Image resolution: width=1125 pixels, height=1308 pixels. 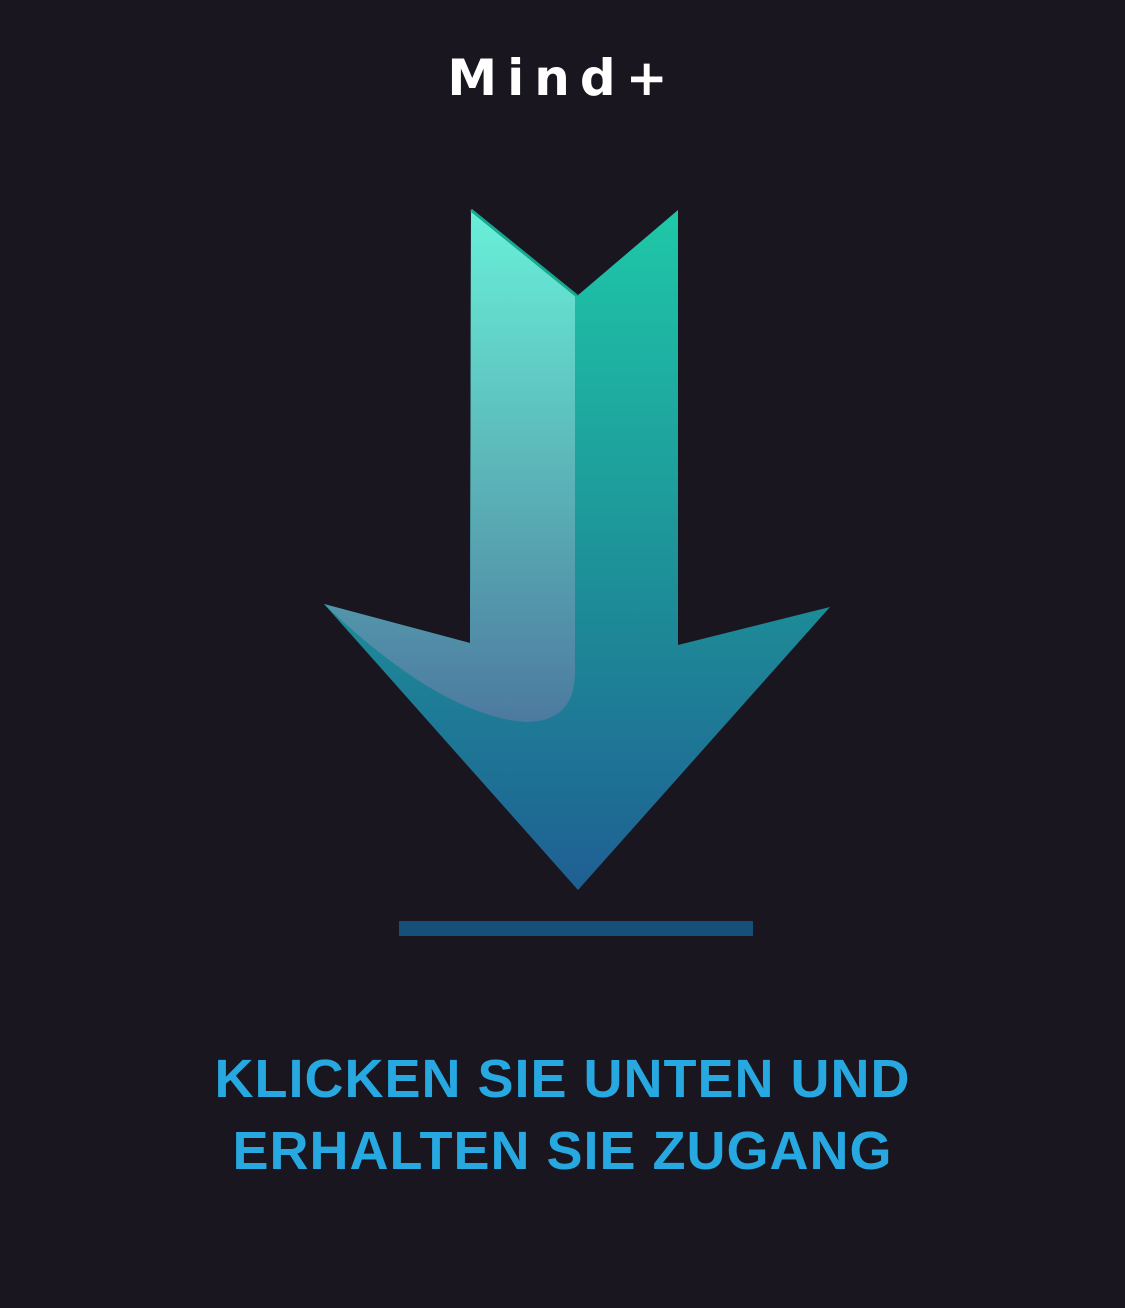 I want to click on cta-line-1: KLICKEN SIE UNTEN UND, so click(x=562, y=1079).